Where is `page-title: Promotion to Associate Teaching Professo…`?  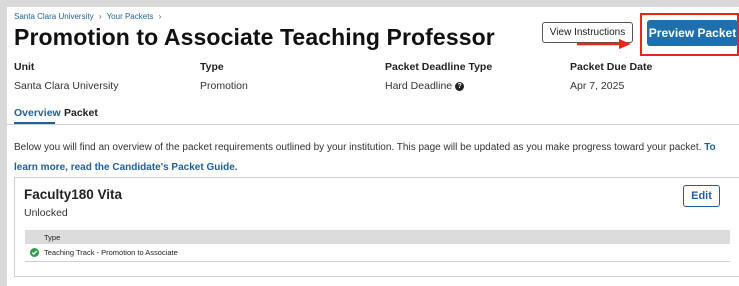 page-title: Promotion to Associate Teaching Professo… is located at coordinates (254, 37).